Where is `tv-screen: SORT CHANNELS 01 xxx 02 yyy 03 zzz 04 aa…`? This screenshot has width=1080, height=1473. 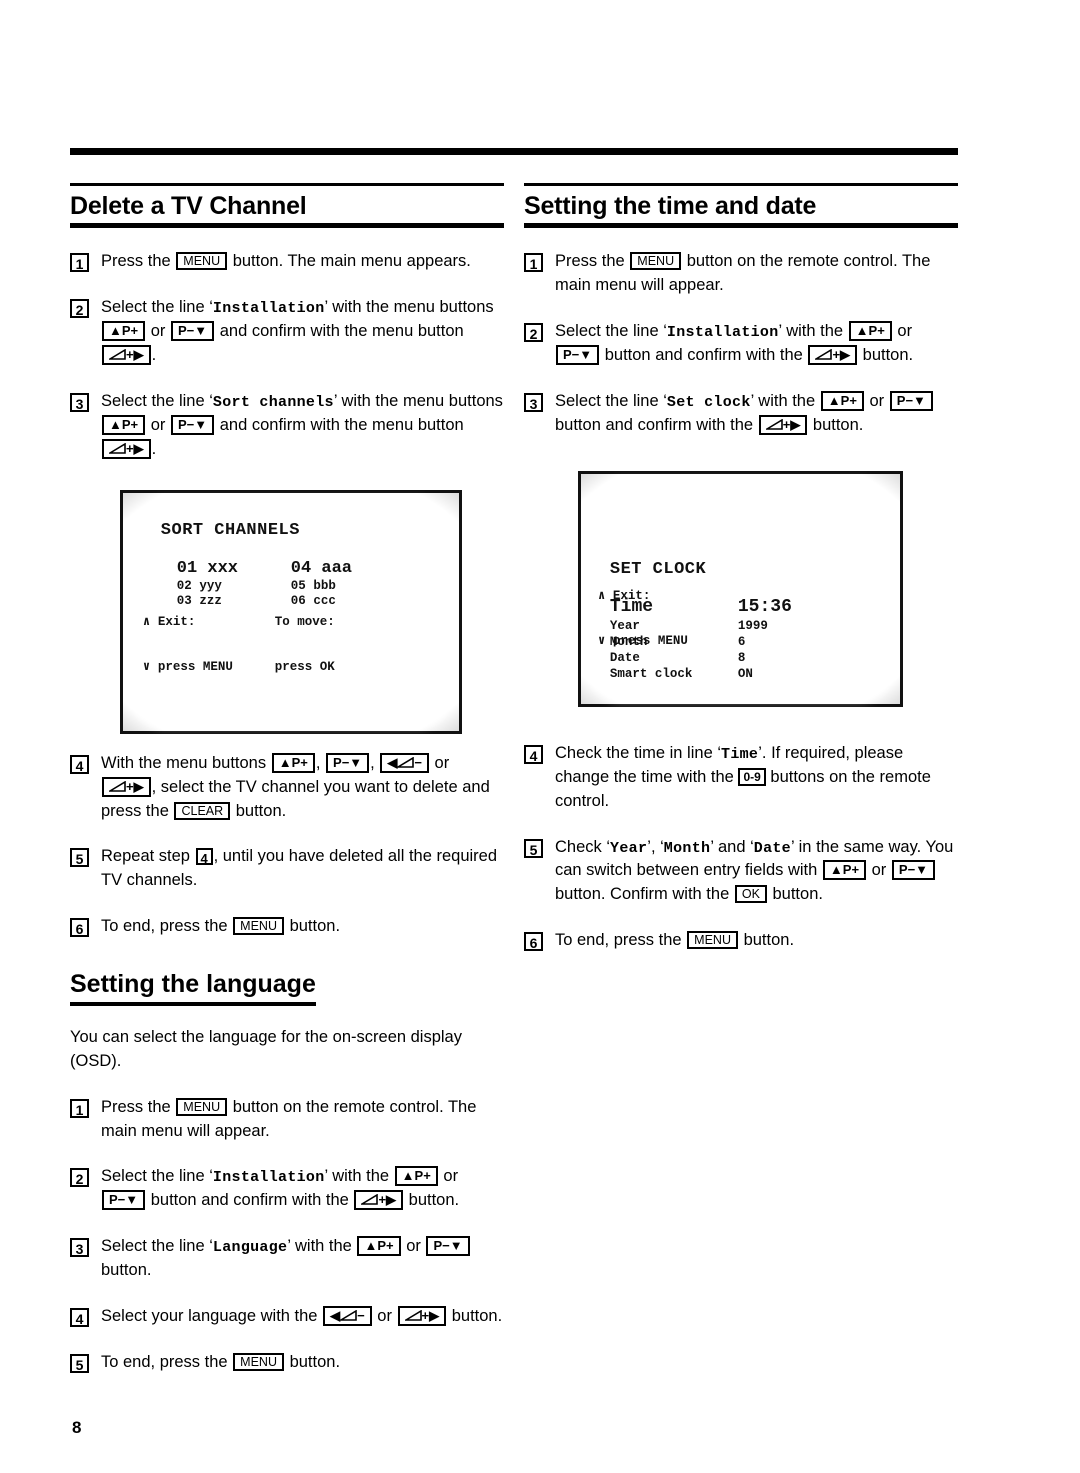
tv-screen: SORT CHANNELS 01 xxx 02 yyy 03 zzz 04 aa… is located at coordinates (291, 613).